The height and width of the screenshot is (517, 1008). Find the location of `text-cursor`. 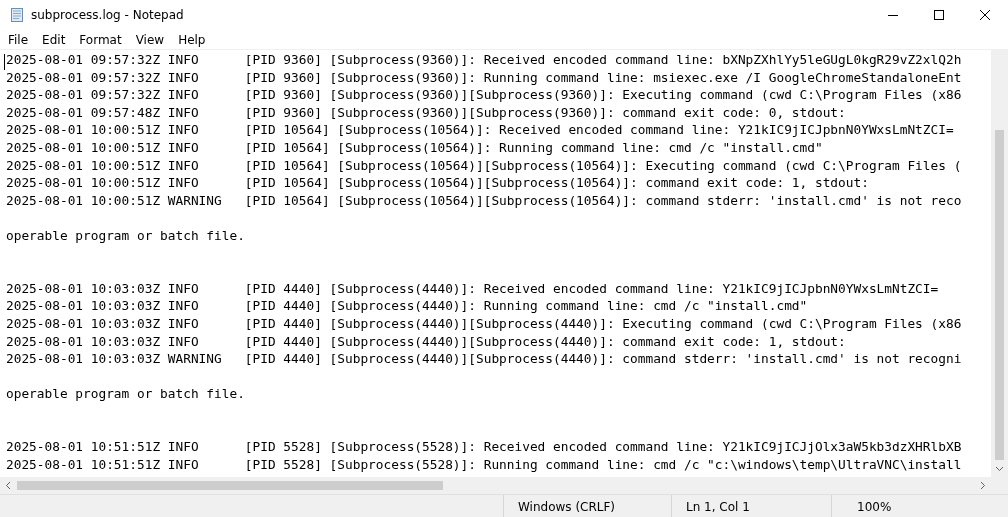

text-cursor is located at coordinates (4, 62).